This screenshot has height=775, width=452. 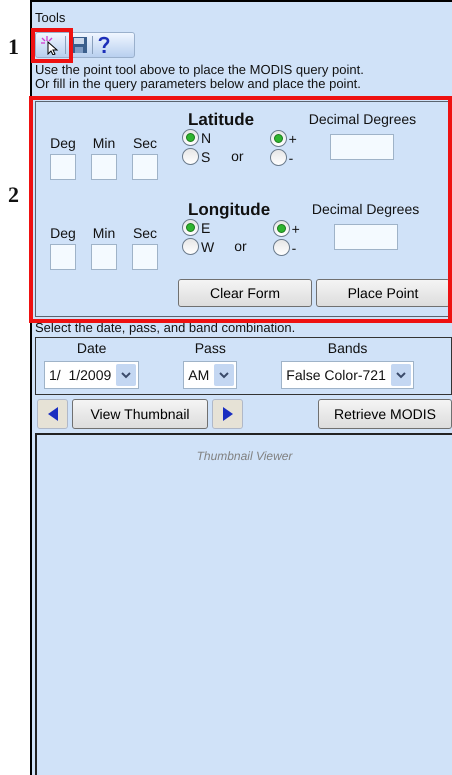 I want to click on selector-label: Pass, so click(x=210, y=348).